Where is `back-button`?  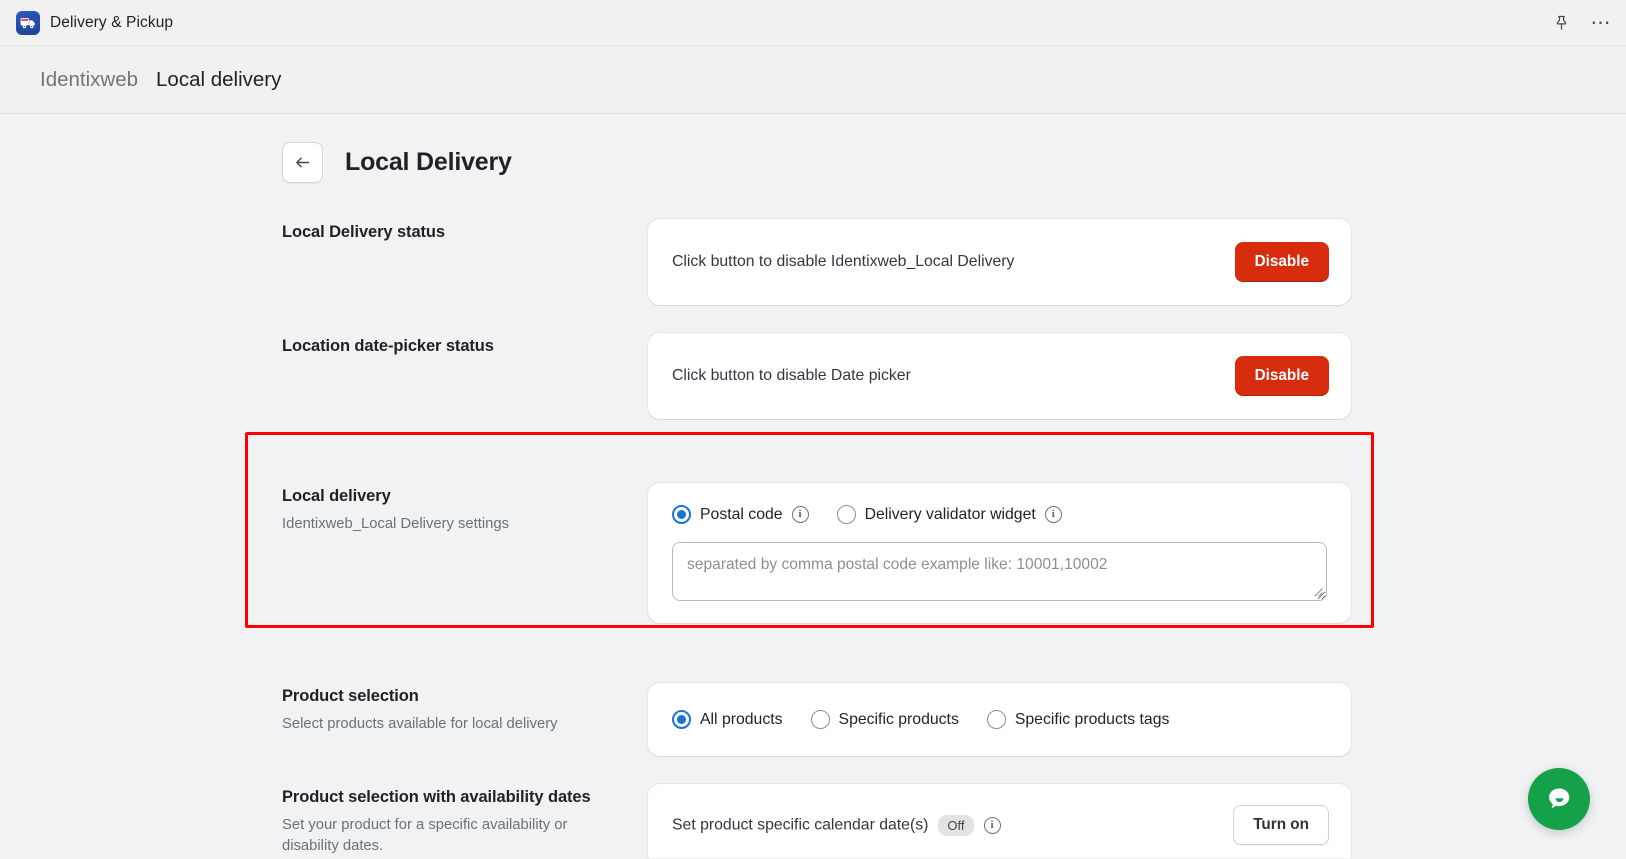 back-button is located at coordinates (302, 162).